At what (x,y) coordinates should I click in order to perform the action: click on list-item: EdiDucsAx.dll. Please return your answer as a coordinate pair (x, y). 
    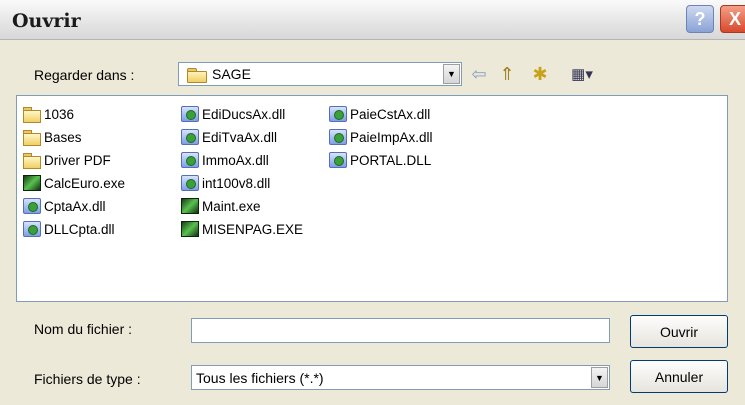
    Looking at the image, I should click on (233, 114).